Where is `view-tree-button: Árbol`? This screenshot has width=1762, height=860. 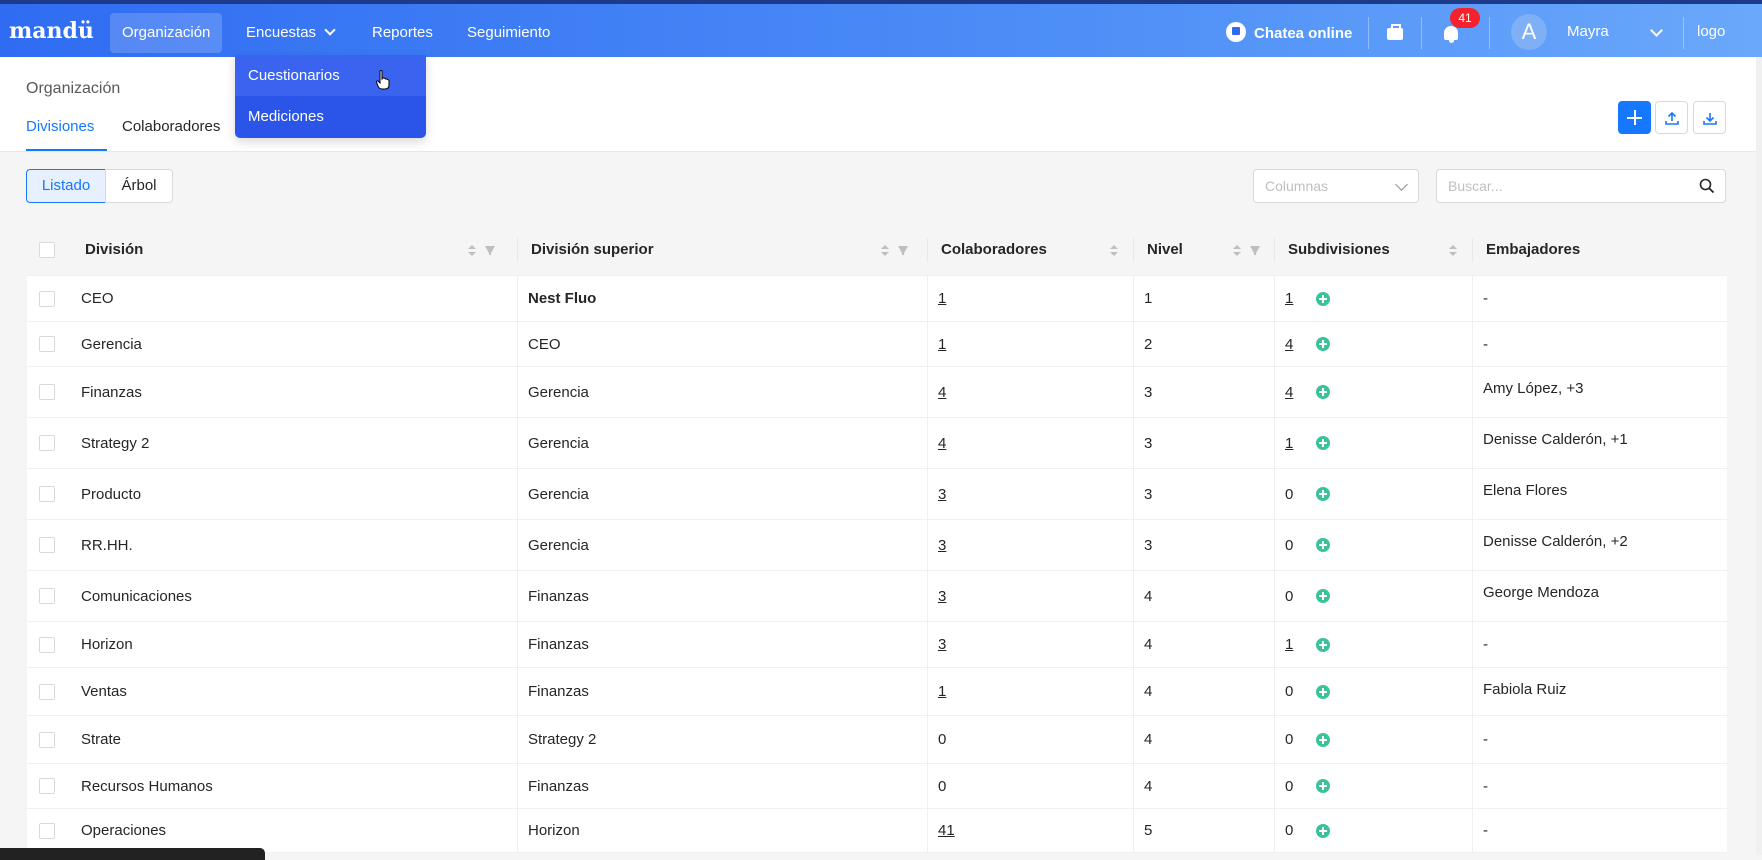
view-tree-button: Árbol is located at coordinates (139, 186).